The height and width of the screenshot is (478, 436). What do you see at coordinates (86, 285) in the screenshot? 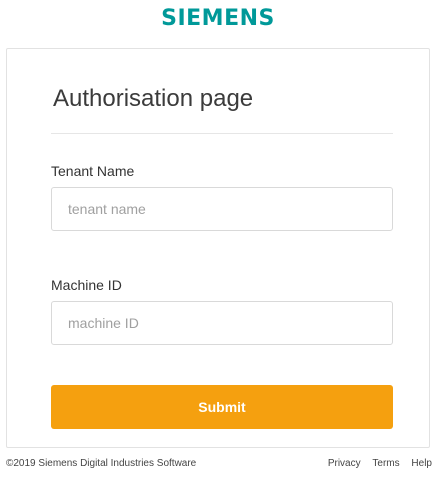
I see `machine-id-label: Machine ID` at bounding box center [86, 285].